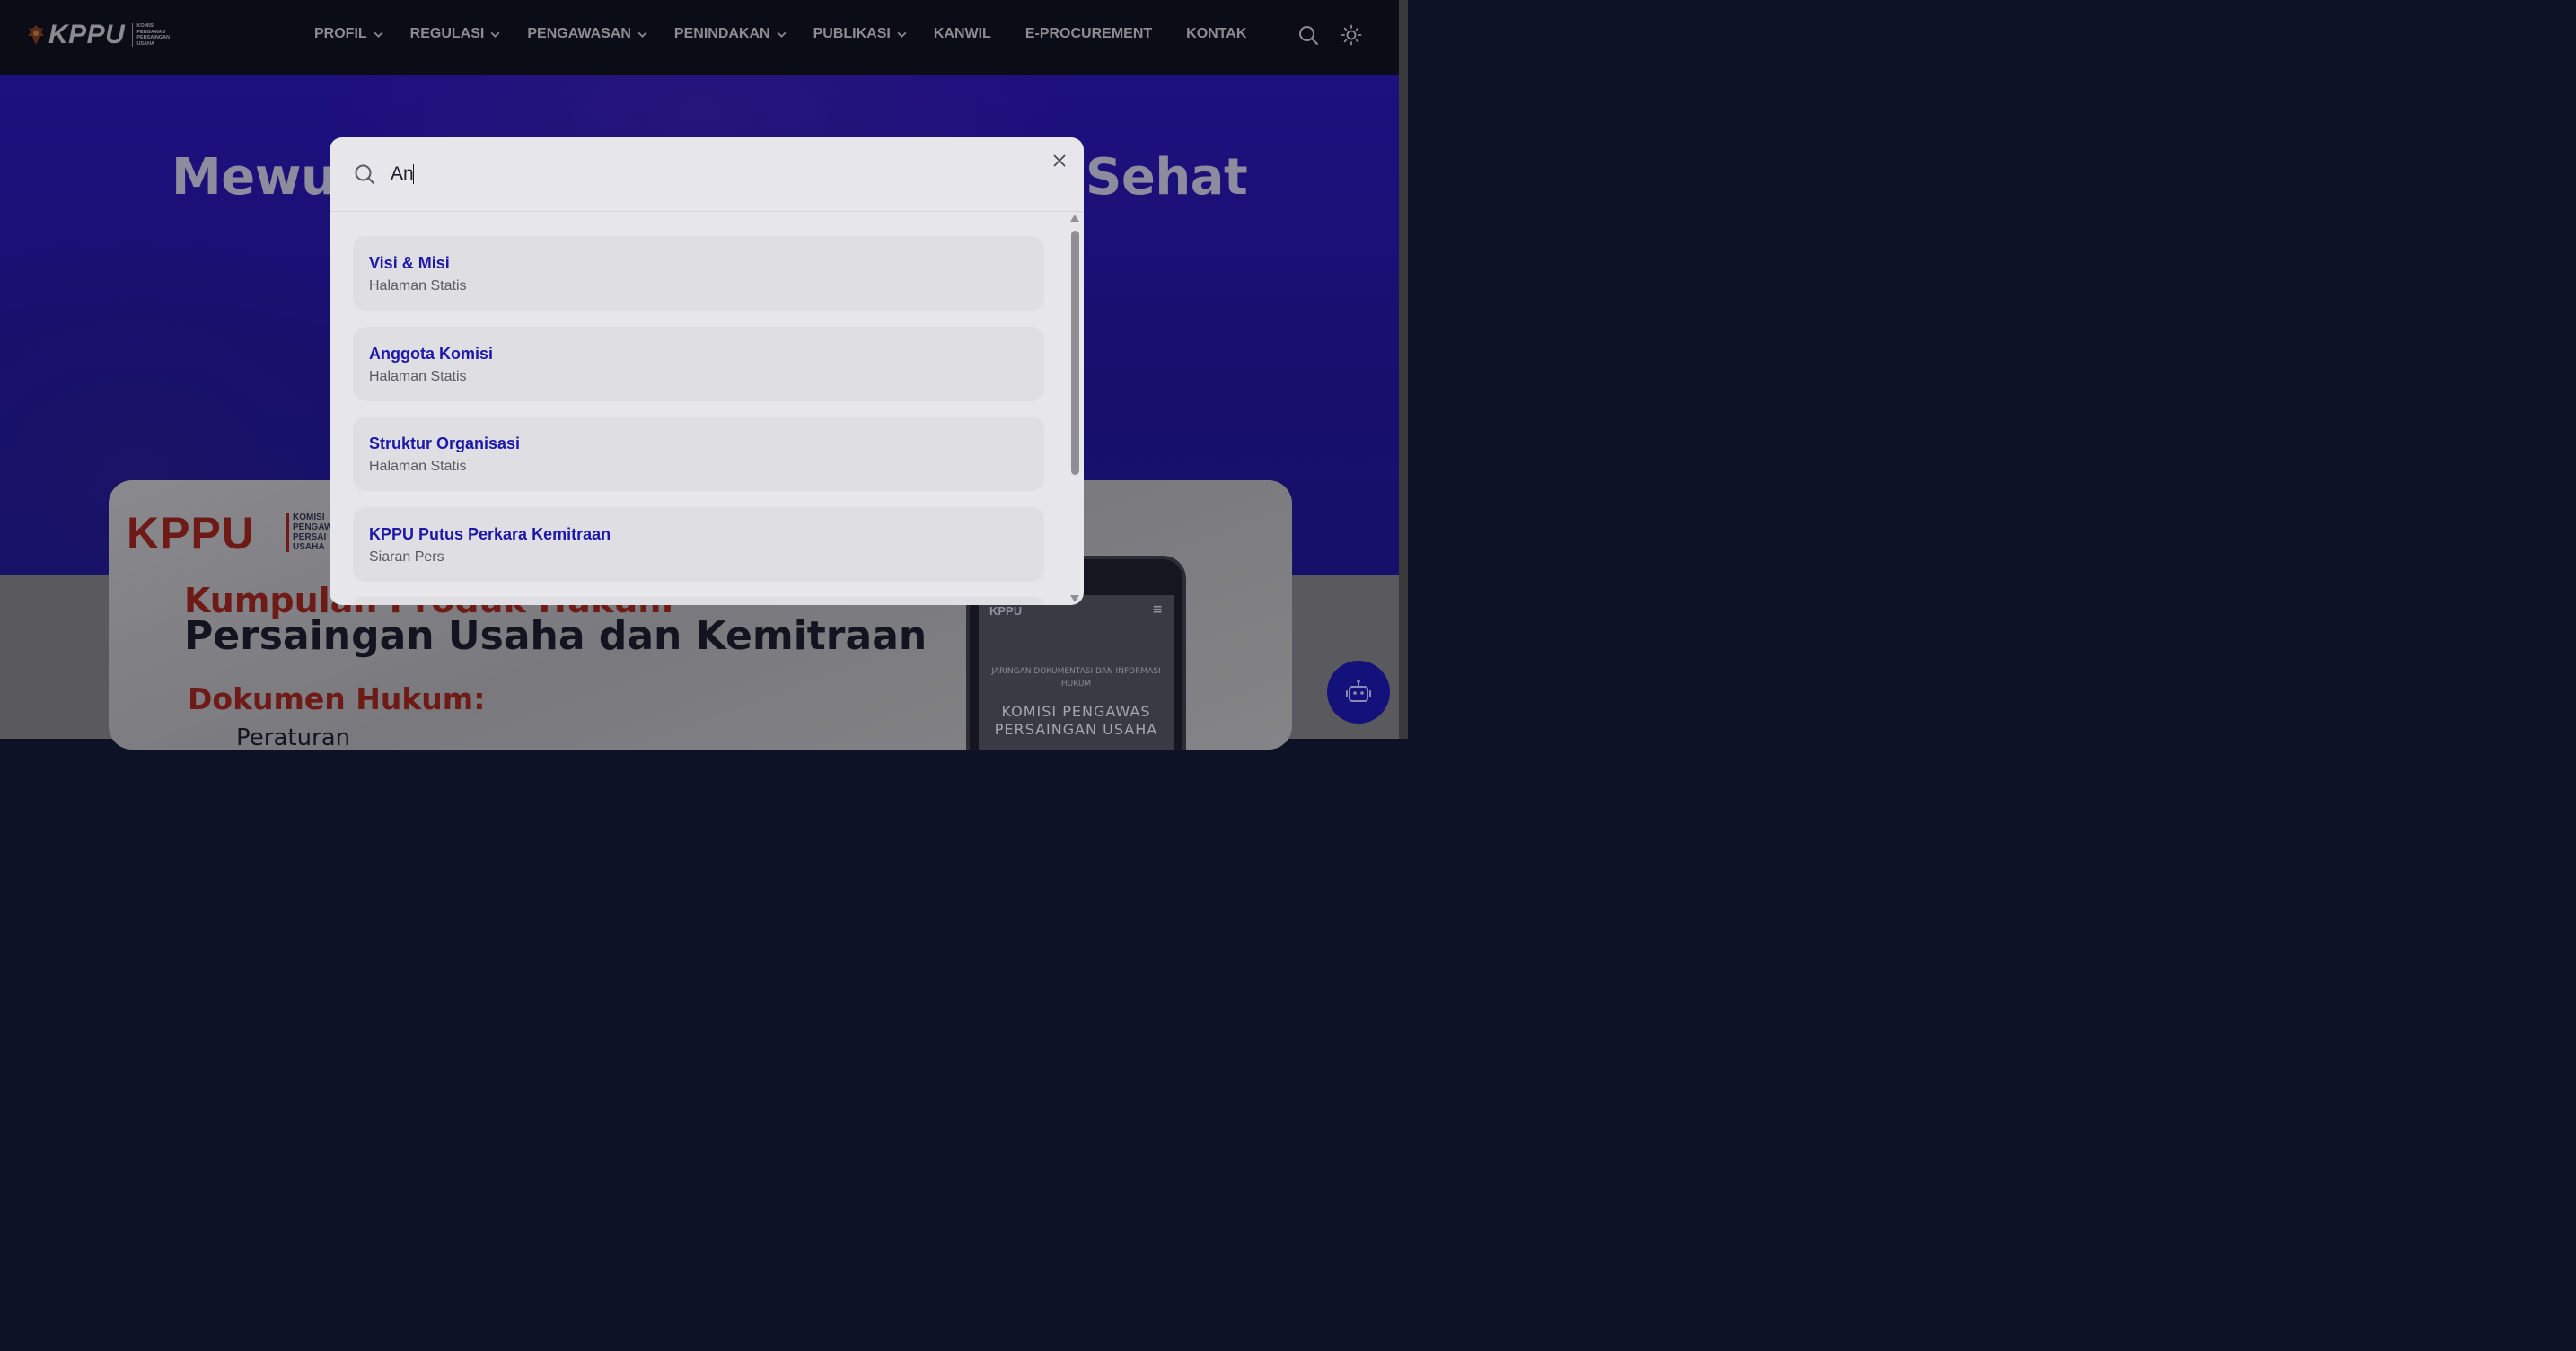  I want to click on search-icon, so click(365, 174).